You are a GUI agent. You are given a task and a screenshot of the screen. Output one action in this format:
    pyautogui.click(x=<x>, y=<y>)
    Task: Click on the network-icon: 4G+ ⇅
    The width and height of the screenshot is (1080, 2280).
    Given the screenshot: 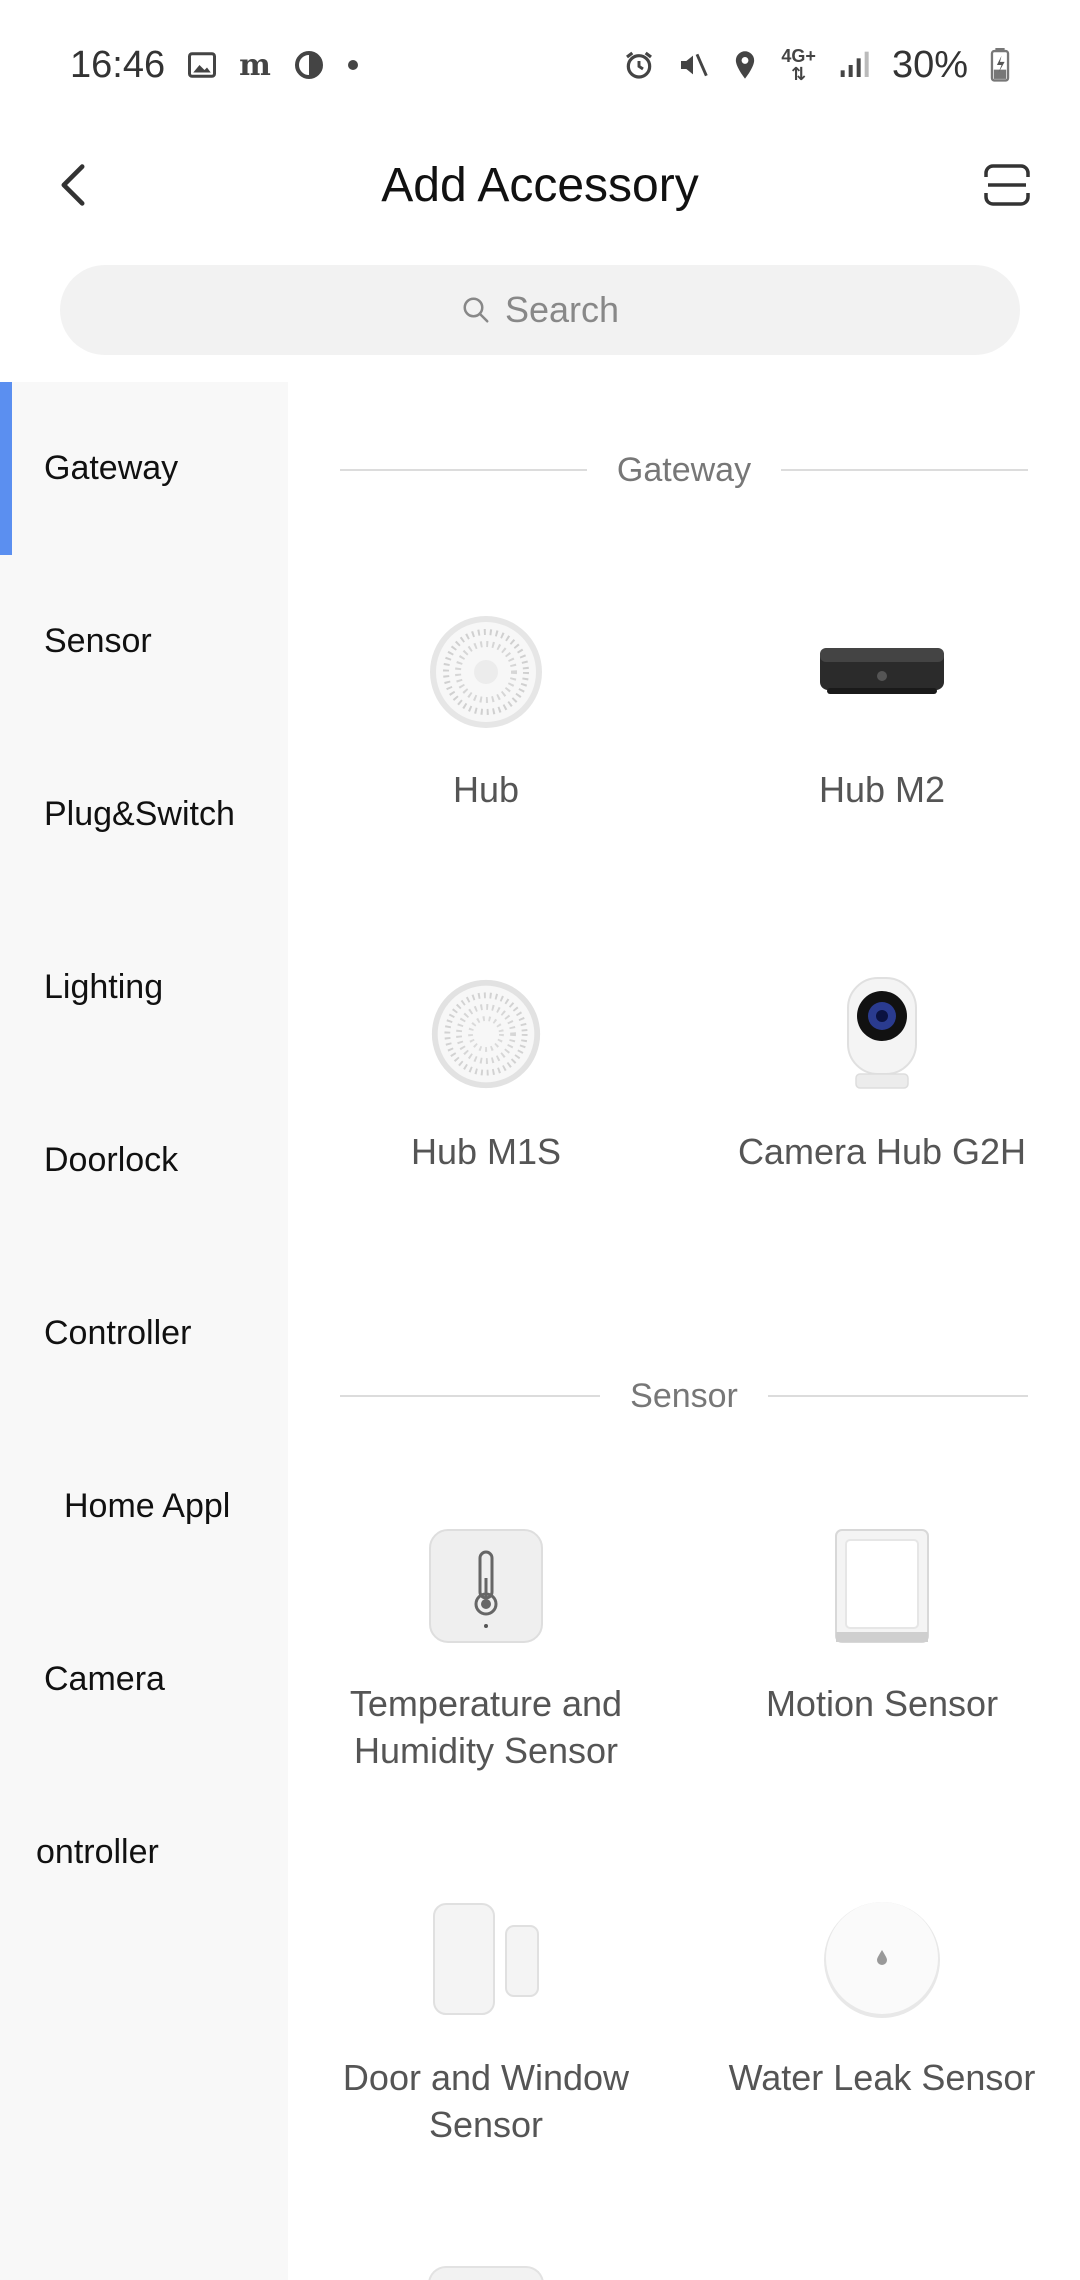 What is the action you would take?
    pyautogui.click(x=798, y=65)
    